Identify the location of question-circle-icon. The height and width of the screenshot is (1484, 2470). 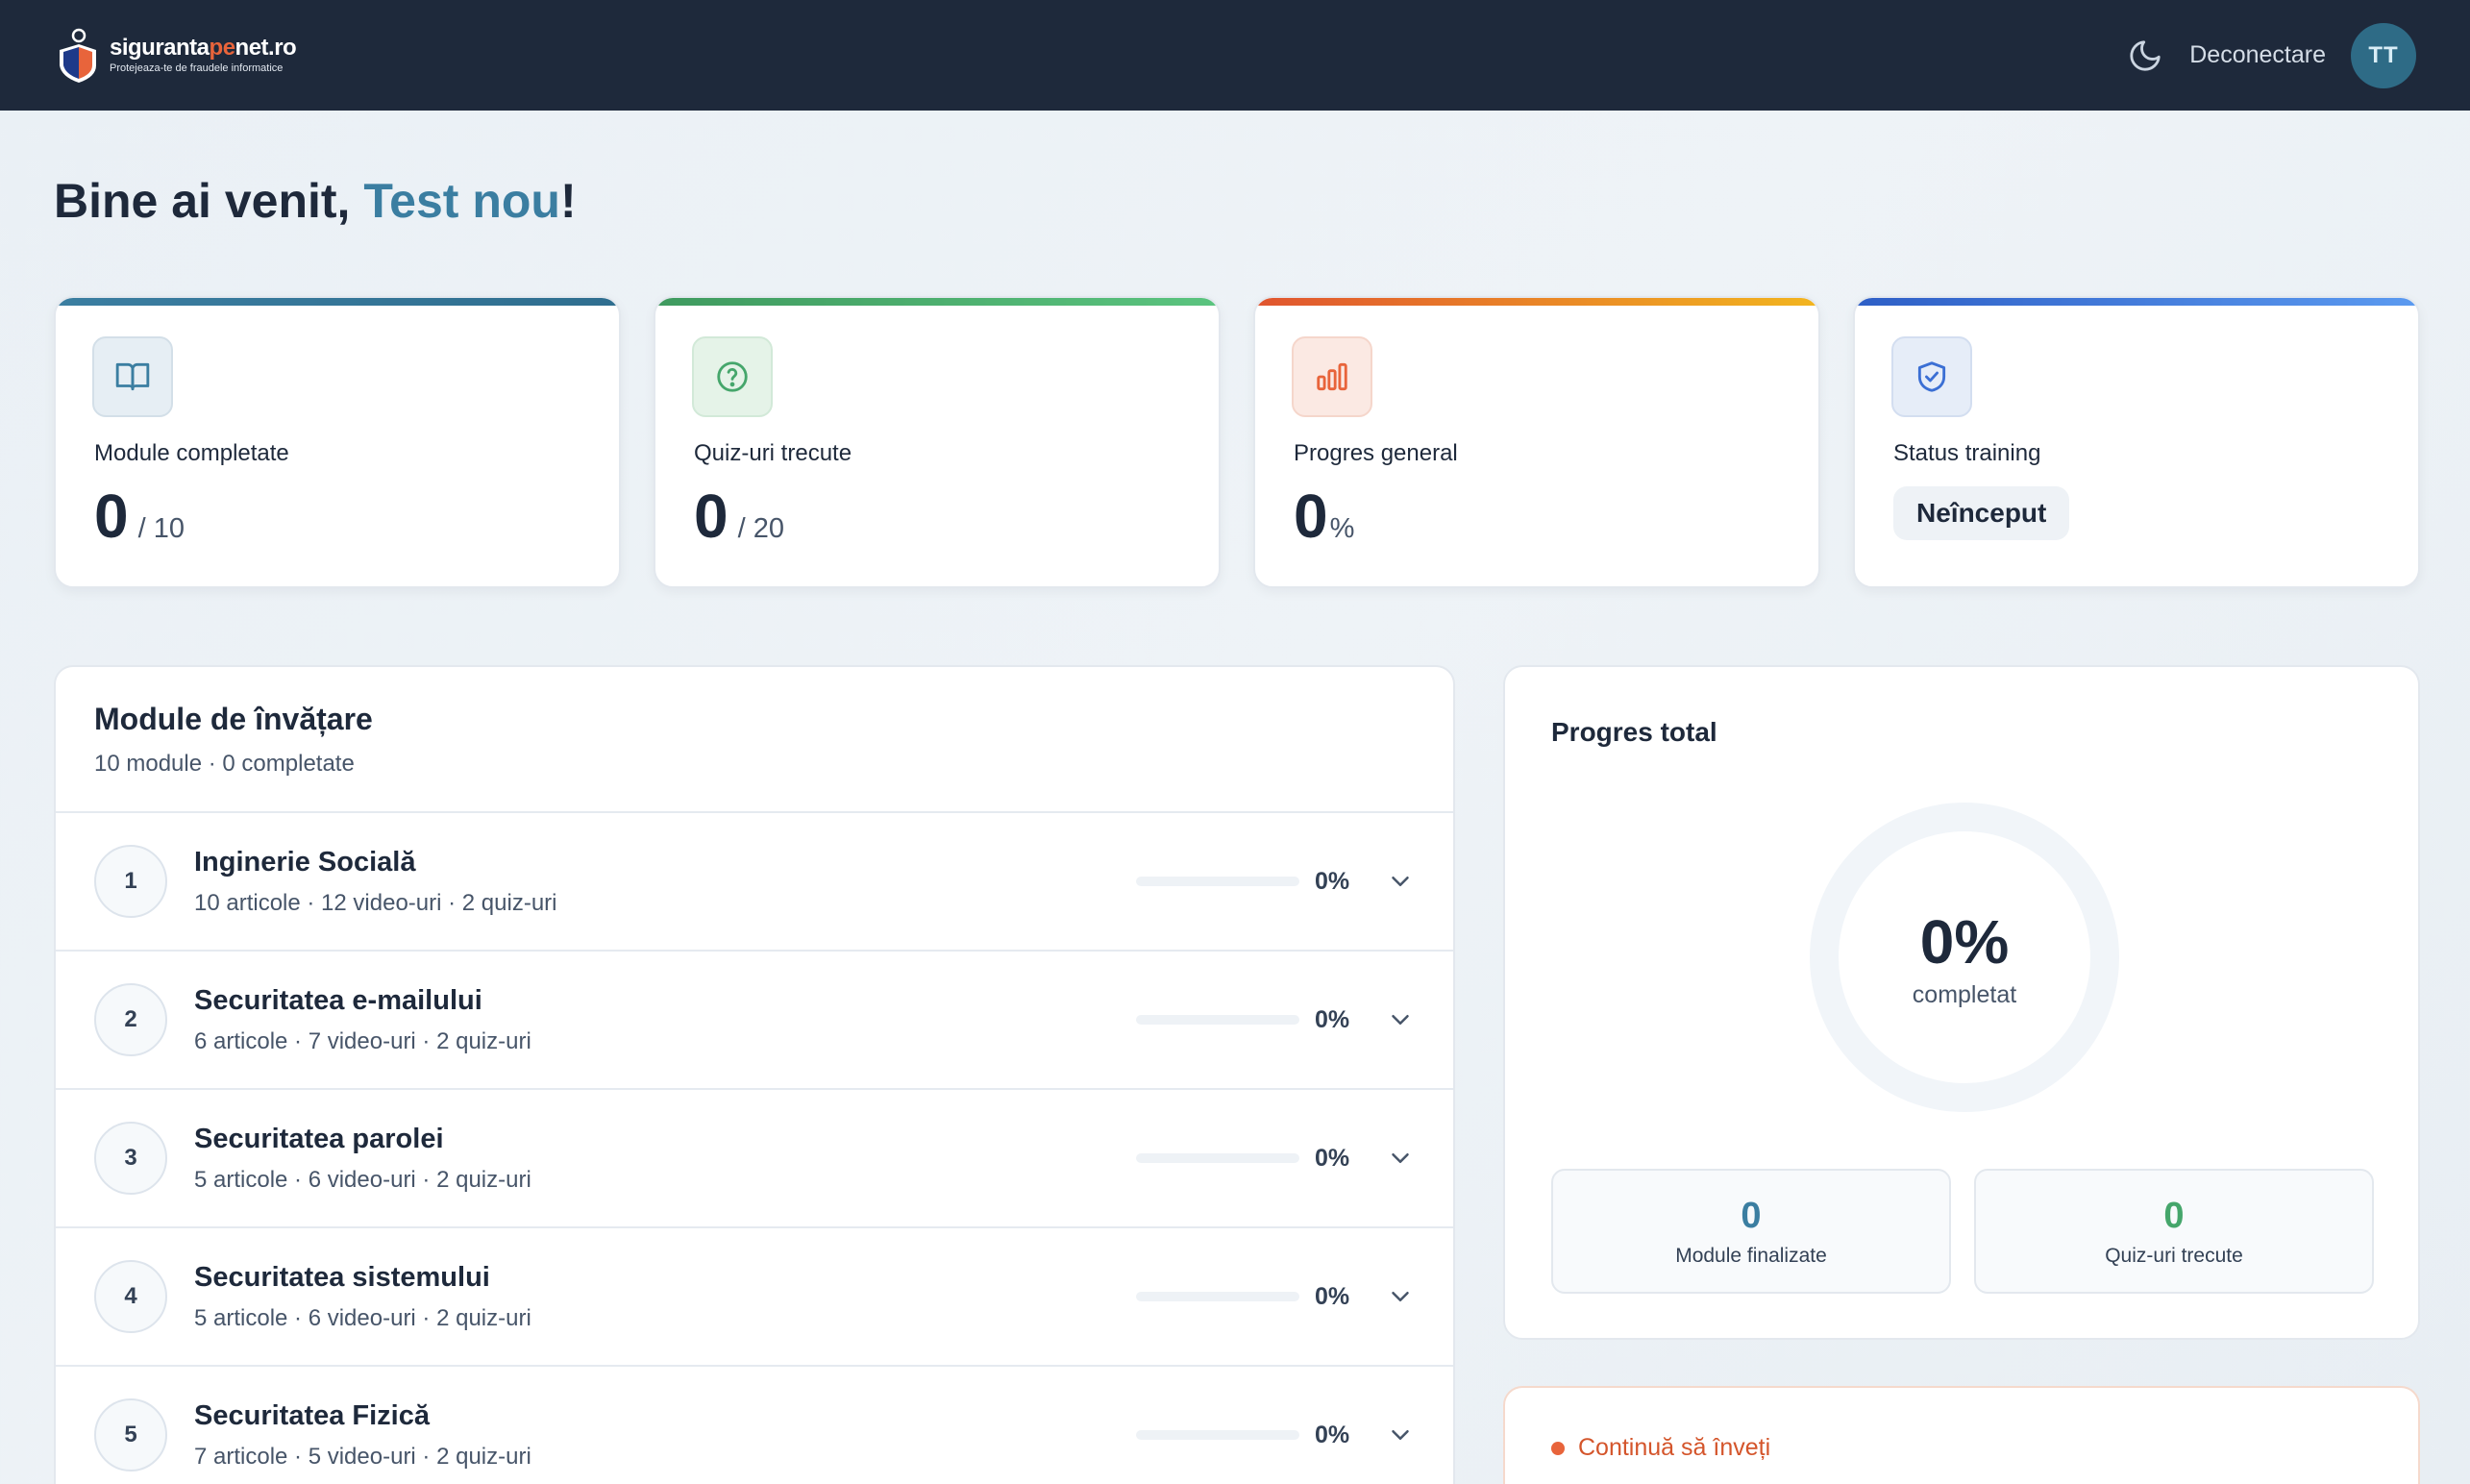
(732, 376).